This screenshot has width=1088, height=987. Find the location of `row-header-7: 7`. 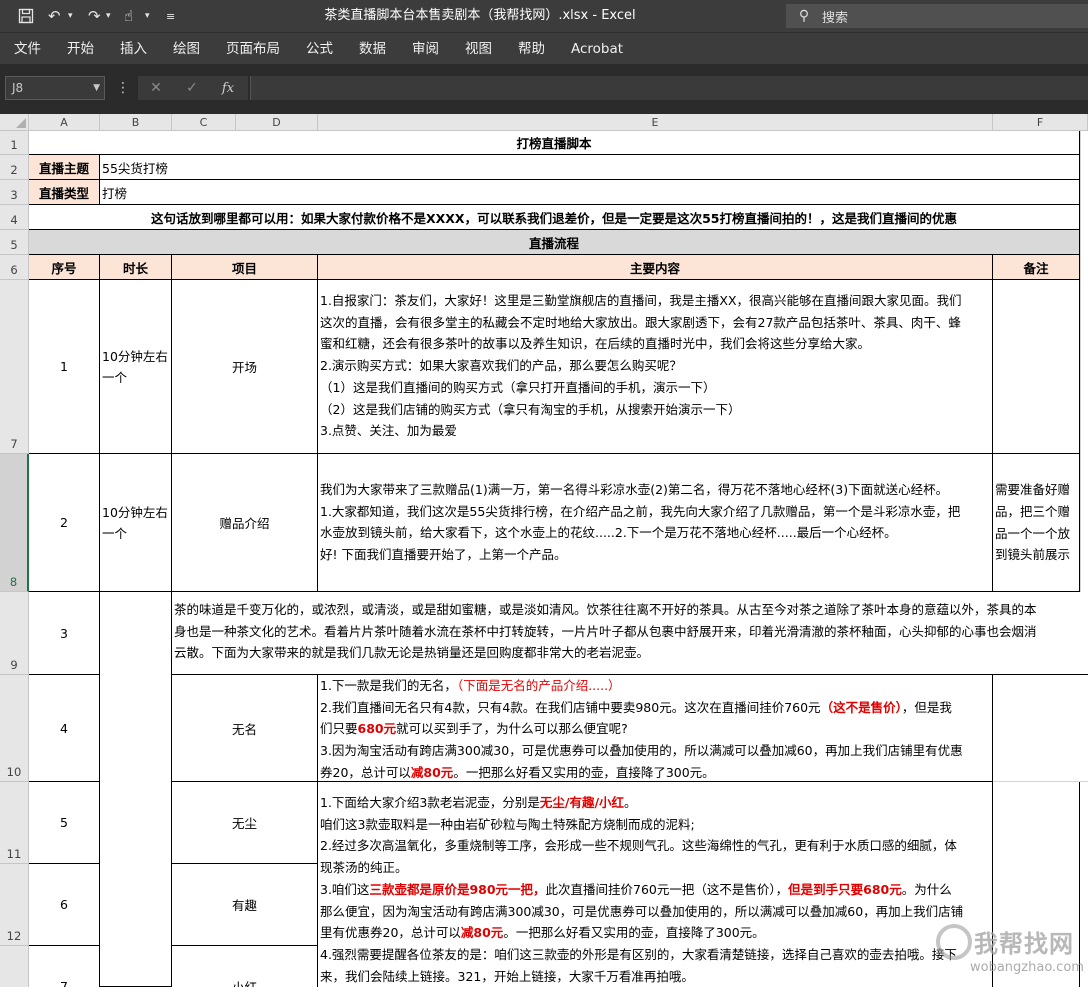

row-header-7: 7 is located at coordinates (14, 367).